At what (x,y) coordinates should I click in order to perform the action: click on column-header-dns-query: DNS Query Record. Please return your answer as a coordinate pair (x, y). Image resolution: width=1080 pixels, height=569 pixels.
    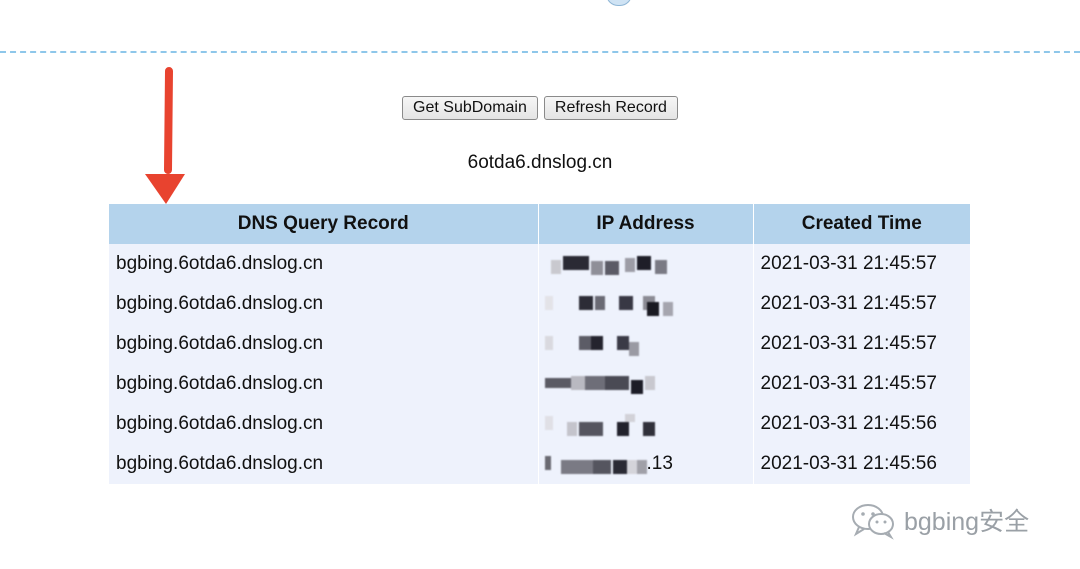
    Looking at the image, I should click on (324, 224).